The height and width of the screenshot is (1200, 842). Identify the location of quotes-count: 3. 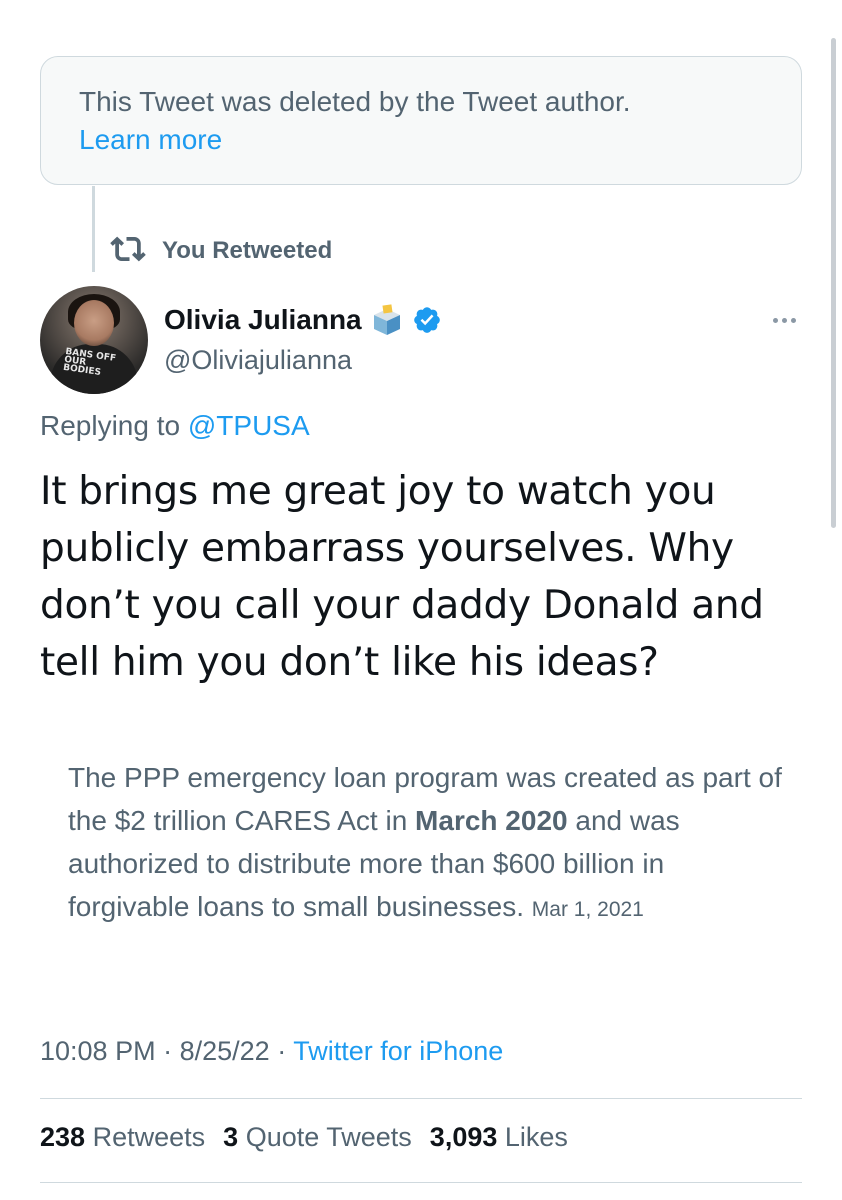
(231, 1137).